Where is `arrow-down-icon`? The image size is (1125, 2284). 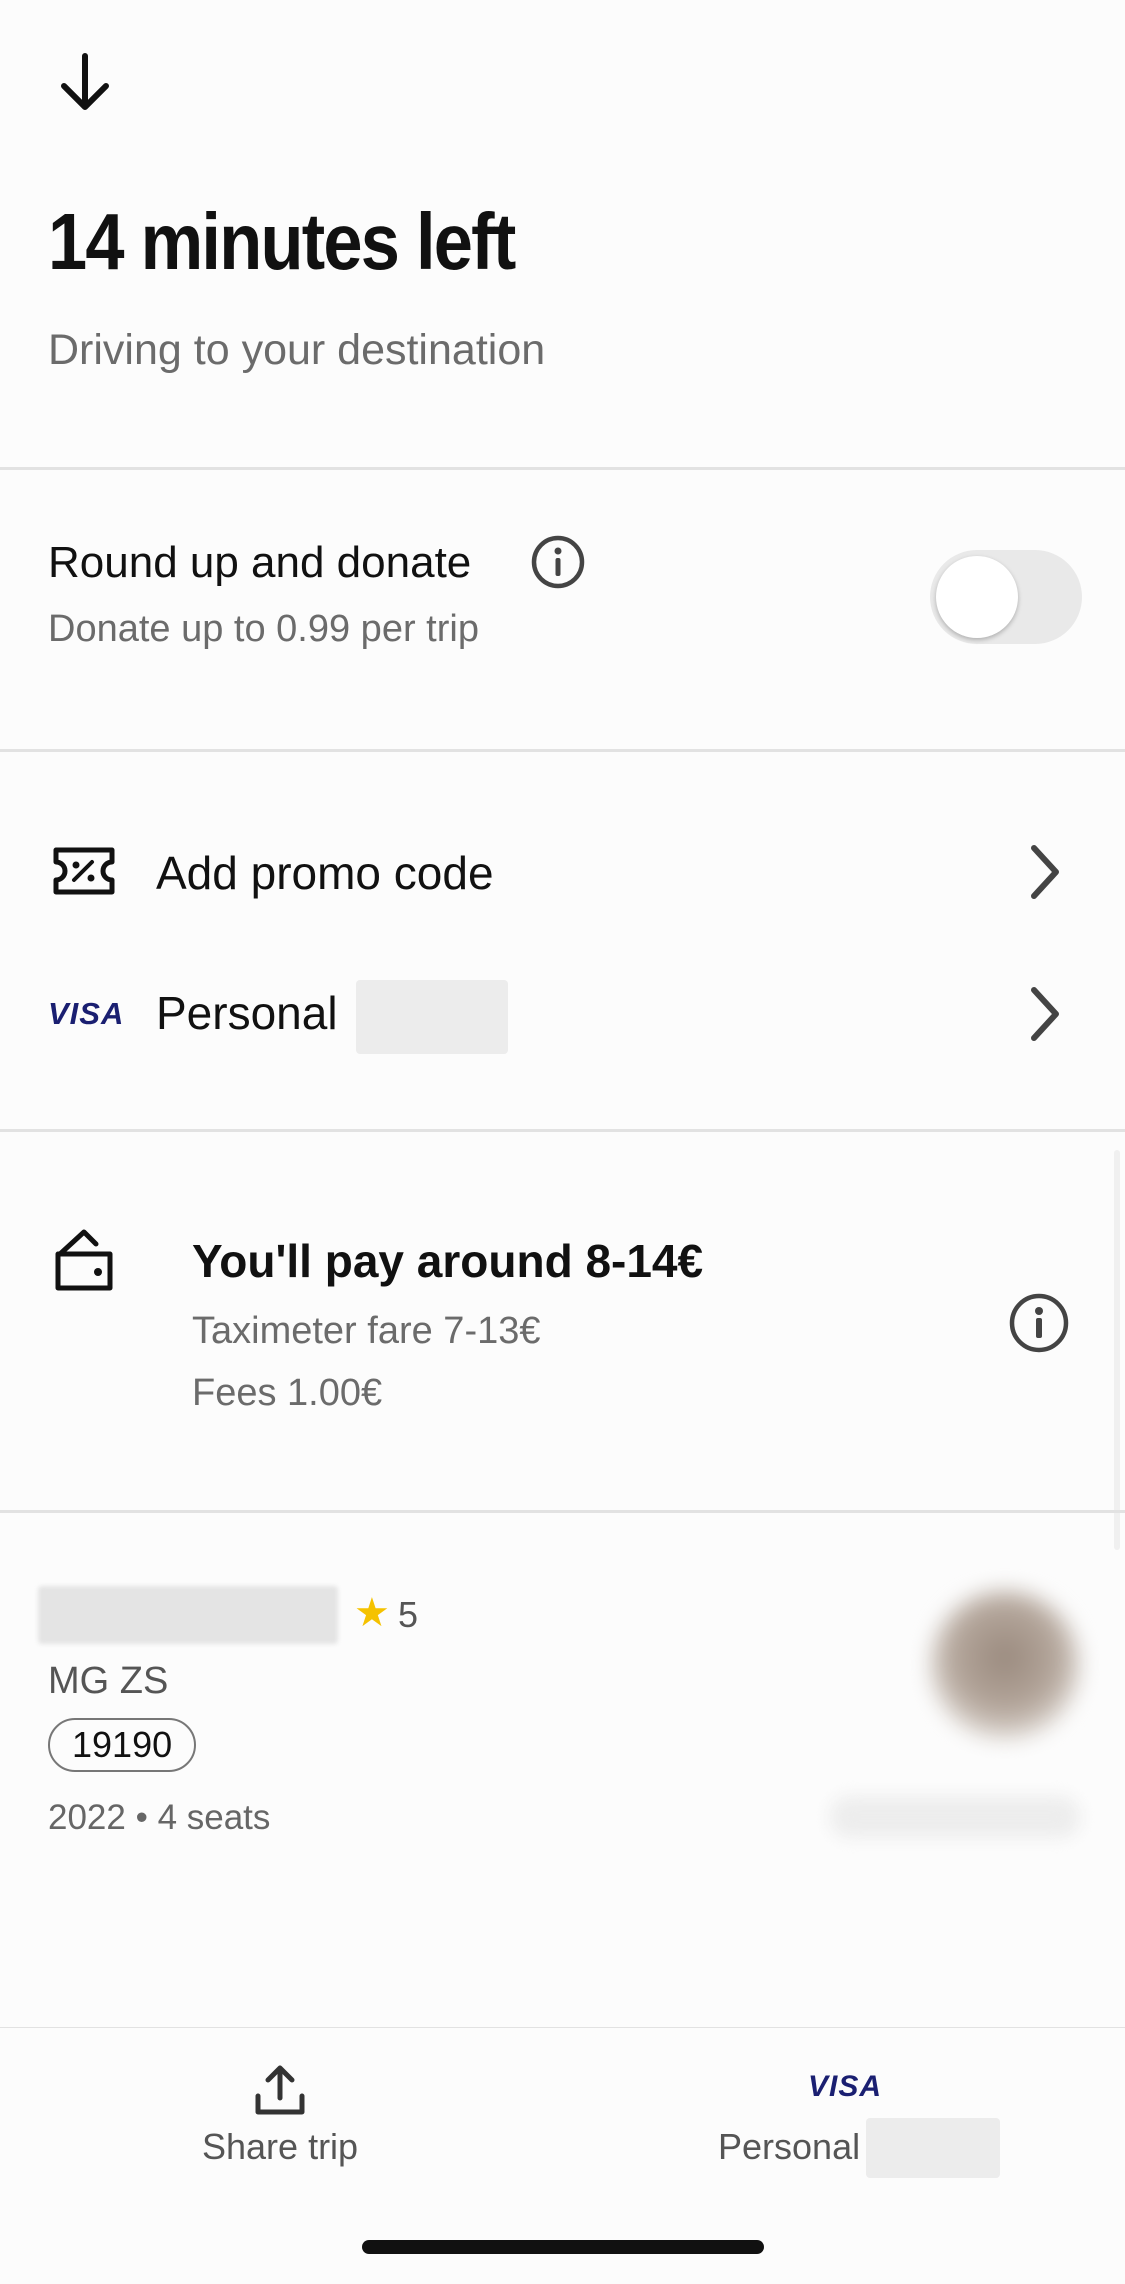
arrow-down-icon is located at coordinates (85, 83).